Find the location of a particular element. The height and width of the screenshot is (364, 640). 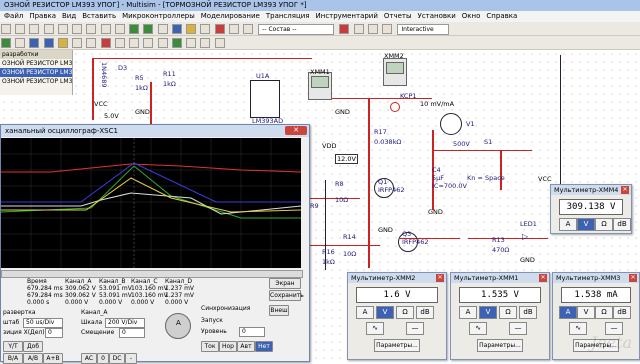

menu-transfer: Трансляция is located at coordinates (288, 16).